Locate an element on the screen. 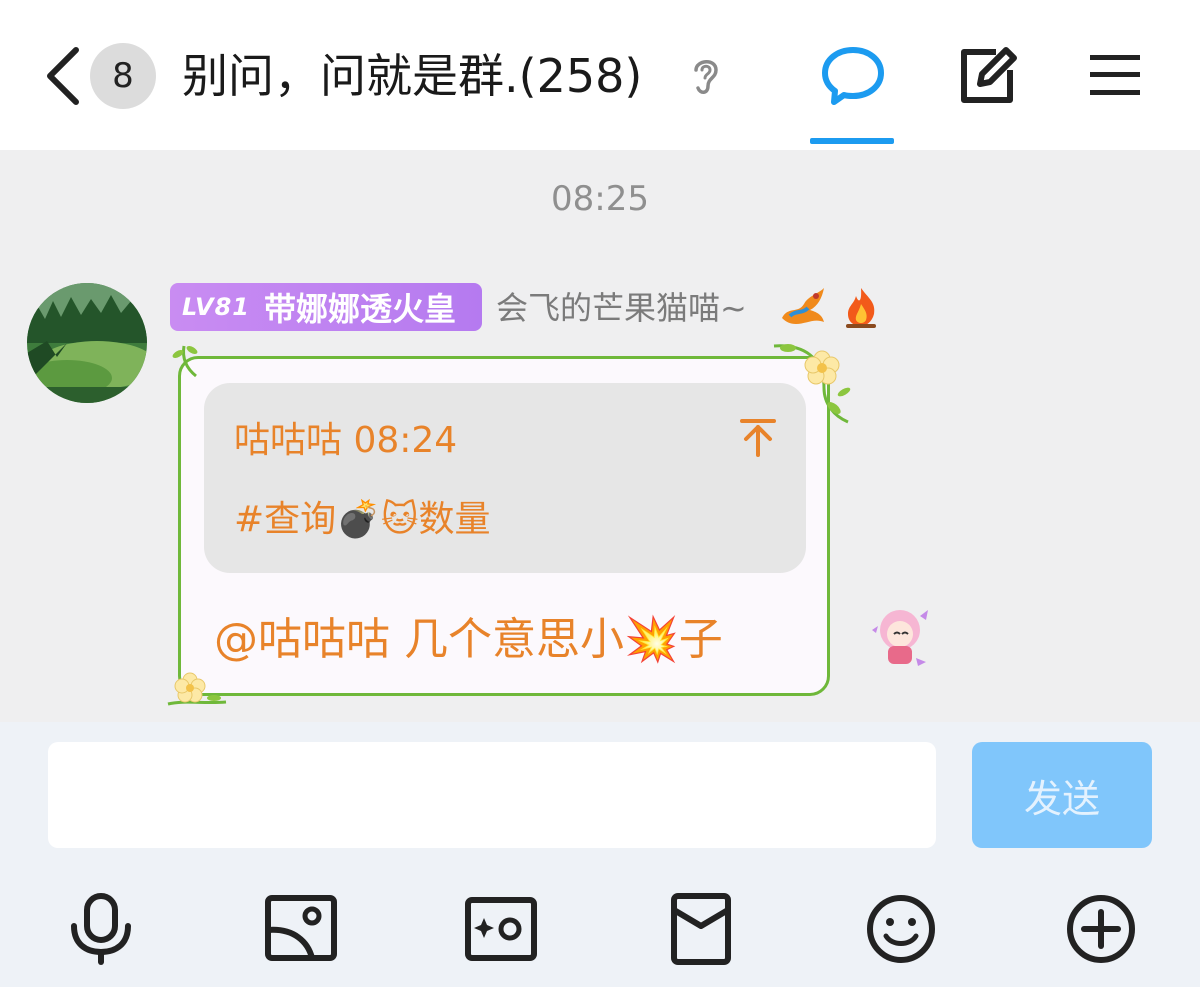  image-icon is located at coordinates (301, 929).